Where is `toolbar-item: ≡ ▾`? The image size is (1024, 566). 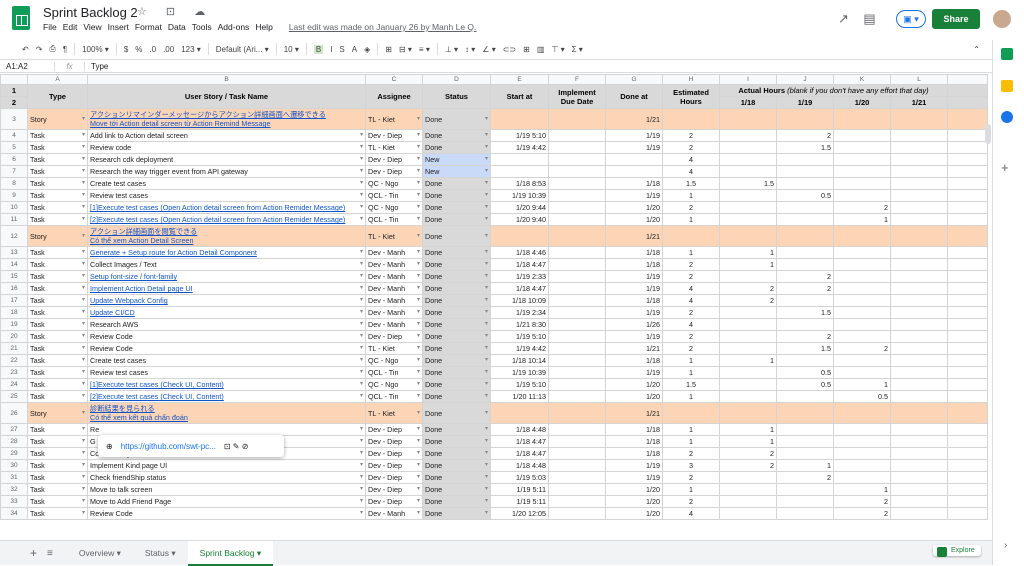 toolbar-item: ≡ ▾ is located at coordinates (424, 49).